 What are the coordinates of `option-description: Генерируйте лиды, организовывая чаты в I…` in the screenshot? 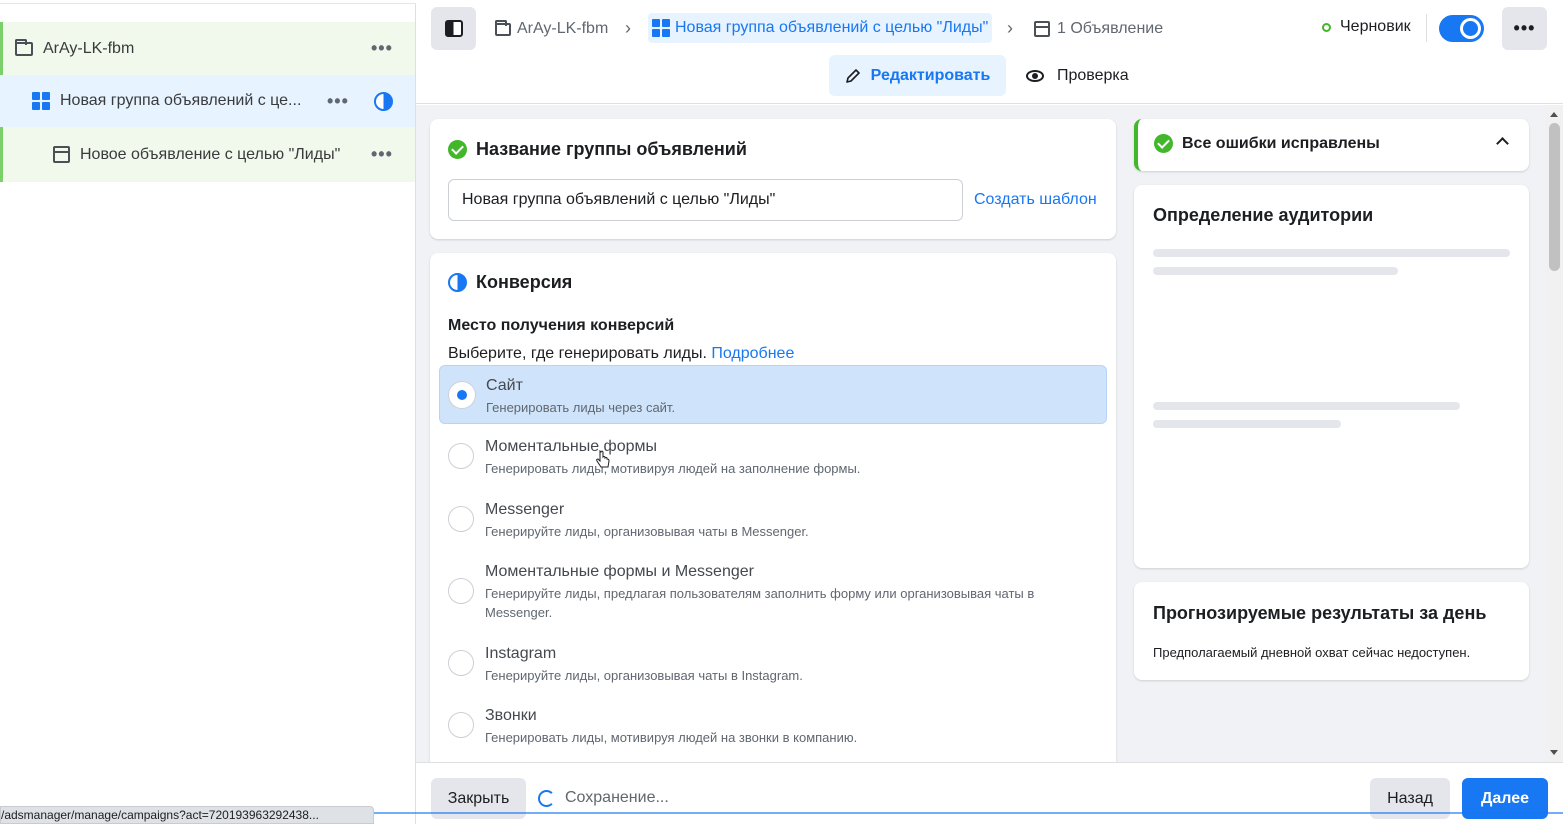 It's located at (644, 675).